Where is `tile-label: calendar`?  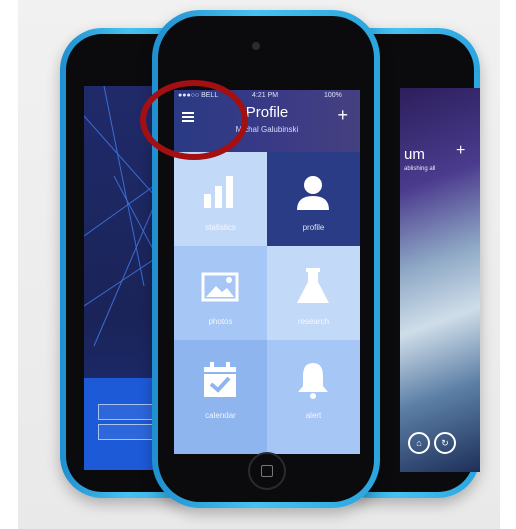
tile-label: calendar is located at coordinates (220, 415).